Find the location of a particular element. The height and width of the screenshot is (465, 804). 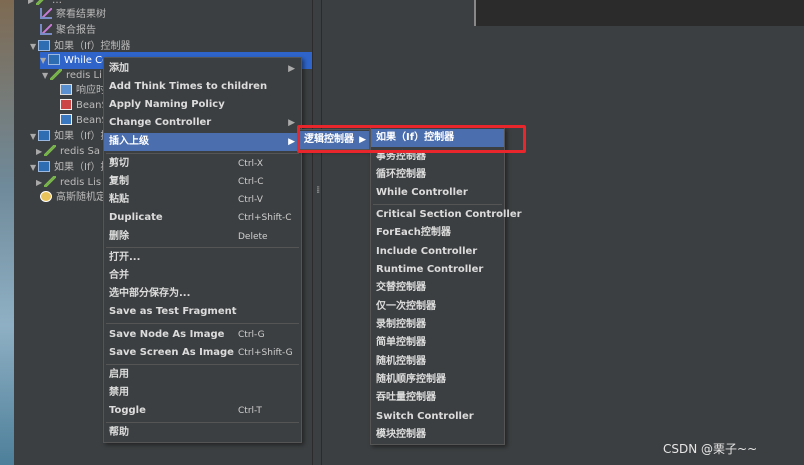

menu-item-label: 随机顺序控制器 is located at coordinates (411, 379).